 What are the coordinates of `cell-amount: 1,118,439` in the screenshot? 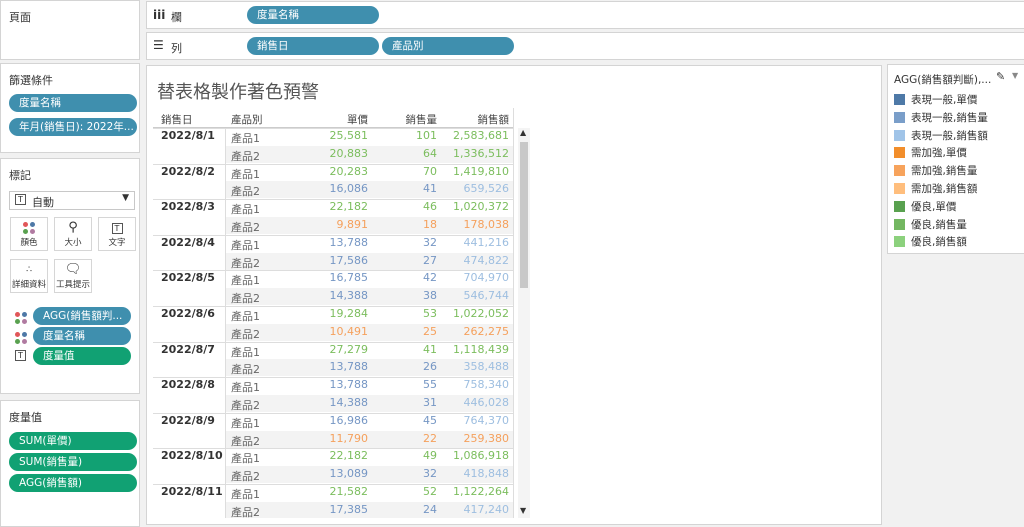 It's located at (481, 349).